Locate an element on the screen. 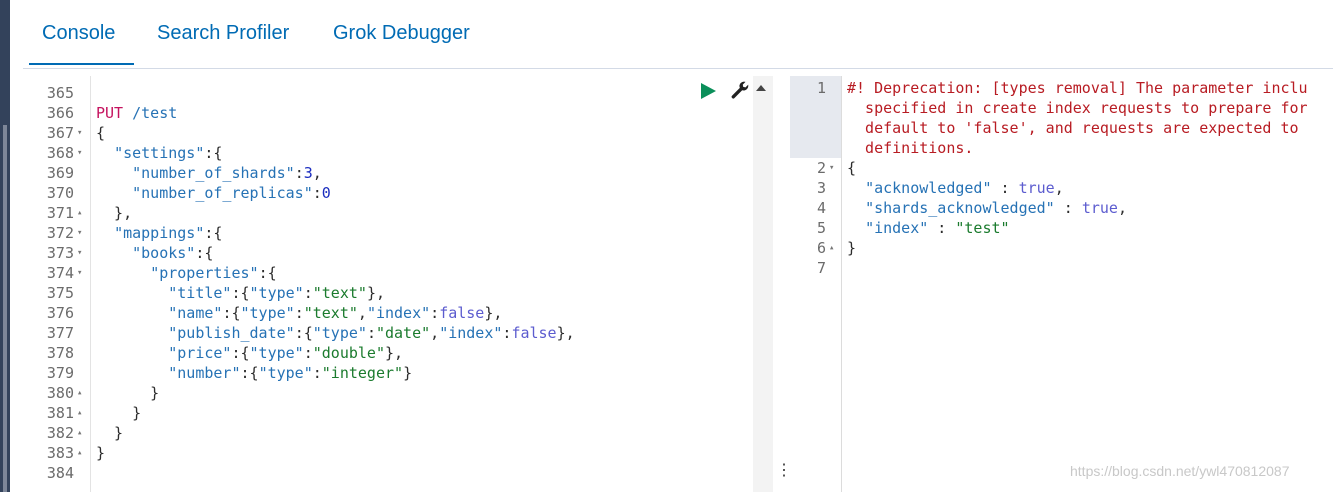 Image resolution: width=1333 pixels, height=492 pixels. code-token: "number" is located at coordinates (204, 373).